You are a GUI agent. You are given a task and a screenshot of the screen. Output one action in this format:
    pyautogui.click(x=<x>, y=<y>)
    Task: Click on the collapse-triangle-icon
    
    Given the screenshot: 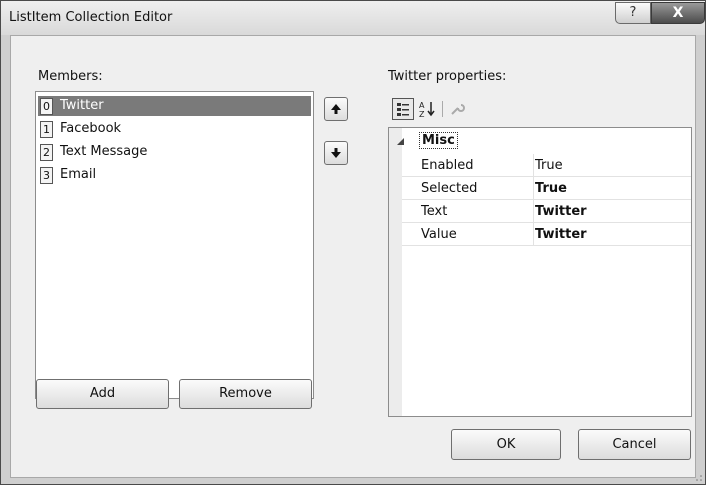 What is the action you would take?
    pyautogui.click(x=400, y=141)
    